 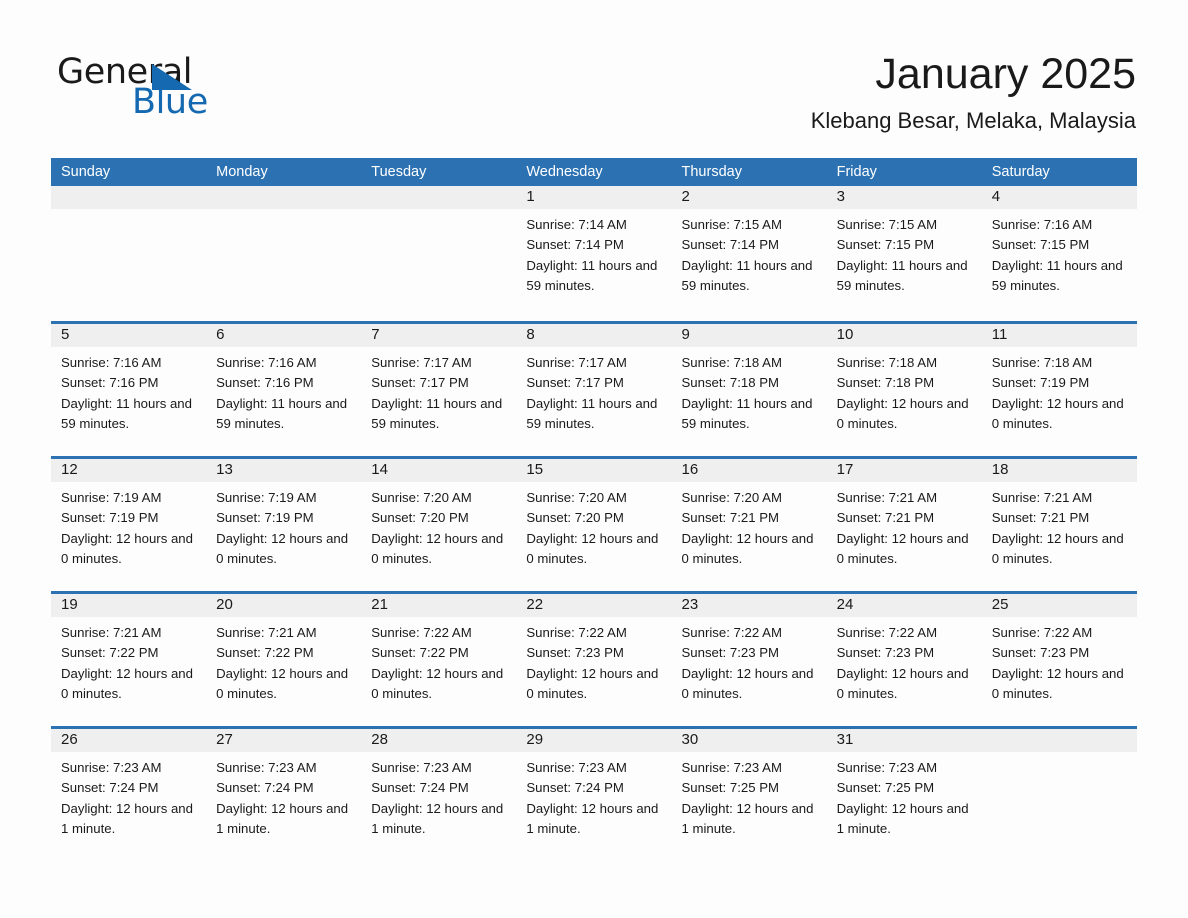 What do you see at coordinates (110, 653) in the screenshot?
I see `sunset-text: Sunset: 7:22 PM` at bounding box center [110, 653].